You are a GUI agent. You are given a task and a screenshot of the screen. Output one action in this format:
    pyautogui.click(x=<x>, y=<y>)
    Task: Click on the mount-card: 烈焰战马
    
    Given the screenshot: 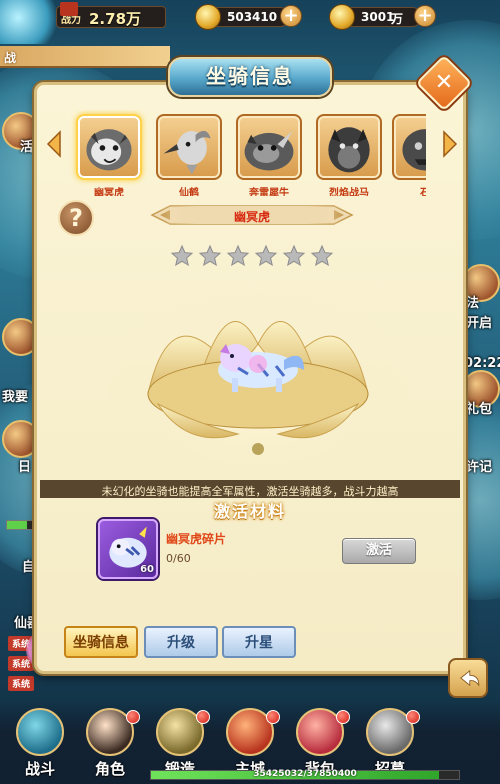 What is the action you would take?
    pyautogui.click(x=349, y=155)
    